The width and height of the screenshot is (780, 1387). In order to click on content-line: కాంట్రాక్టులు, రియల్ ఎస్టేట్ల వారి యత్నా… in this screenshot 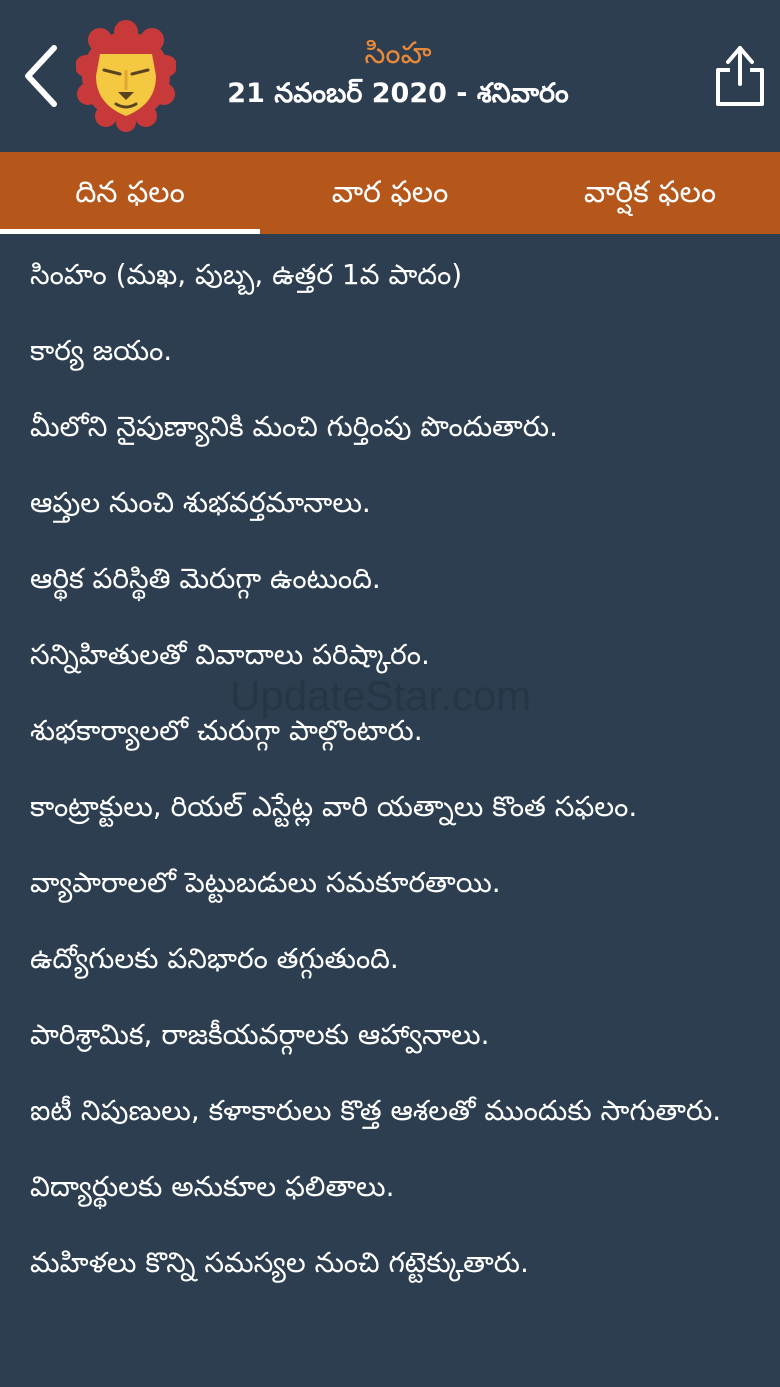, I will do `click(334, 806)`.